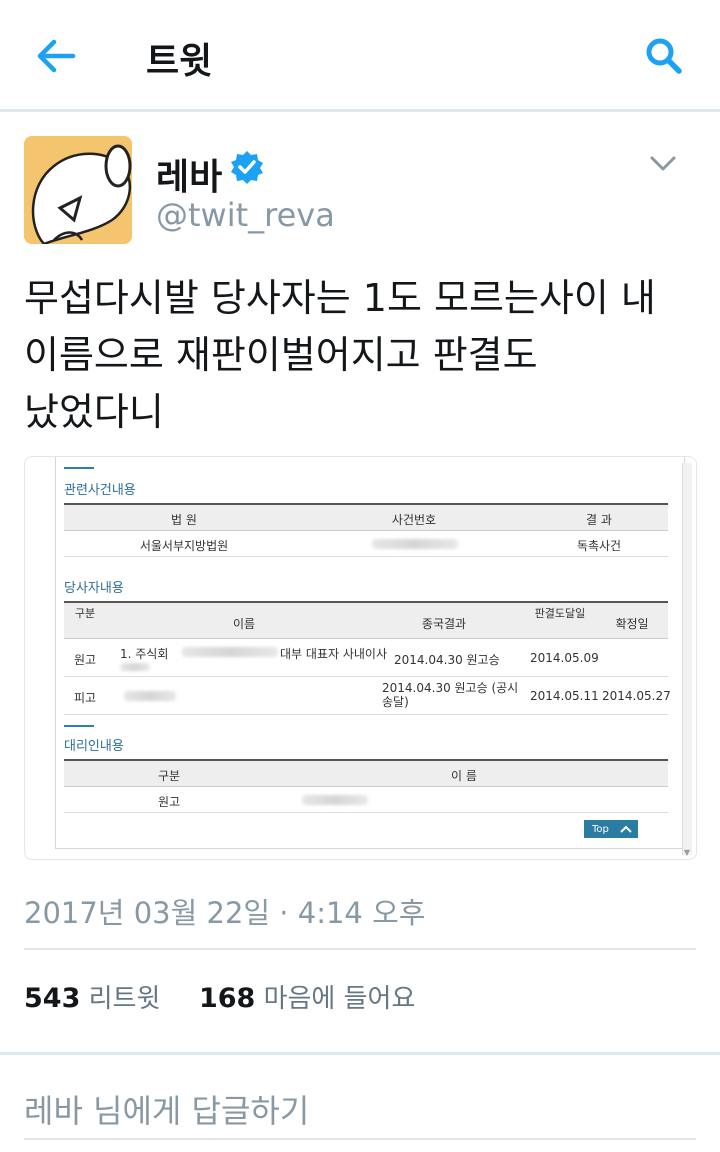  Describe the element at coordinates (247, 167) in the screenshot. I see `verified-badge-icon` at that location.